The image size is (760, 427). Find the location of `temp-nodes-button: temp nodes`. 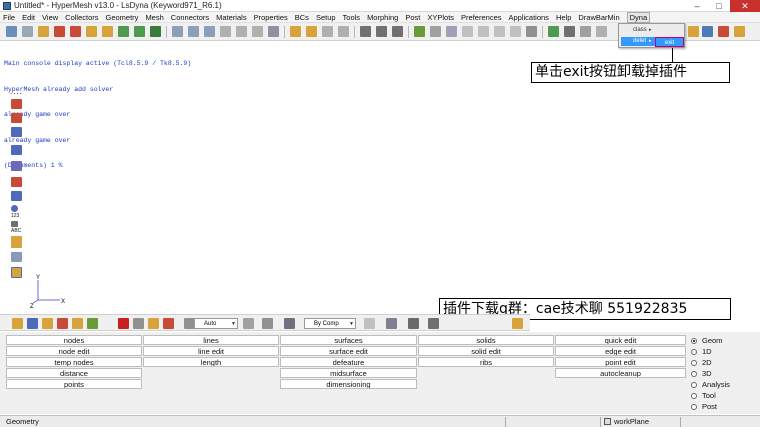

temp-nodes-button: temp nodes is located at coordinates (74, 362).